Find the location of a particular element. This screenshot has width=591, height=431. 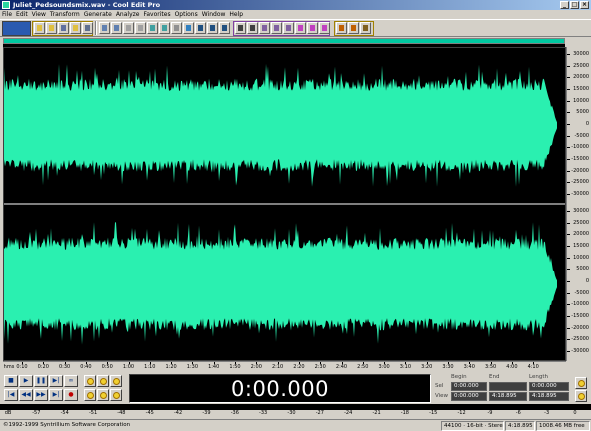

undo-icon is located at coordinates (104, 28).